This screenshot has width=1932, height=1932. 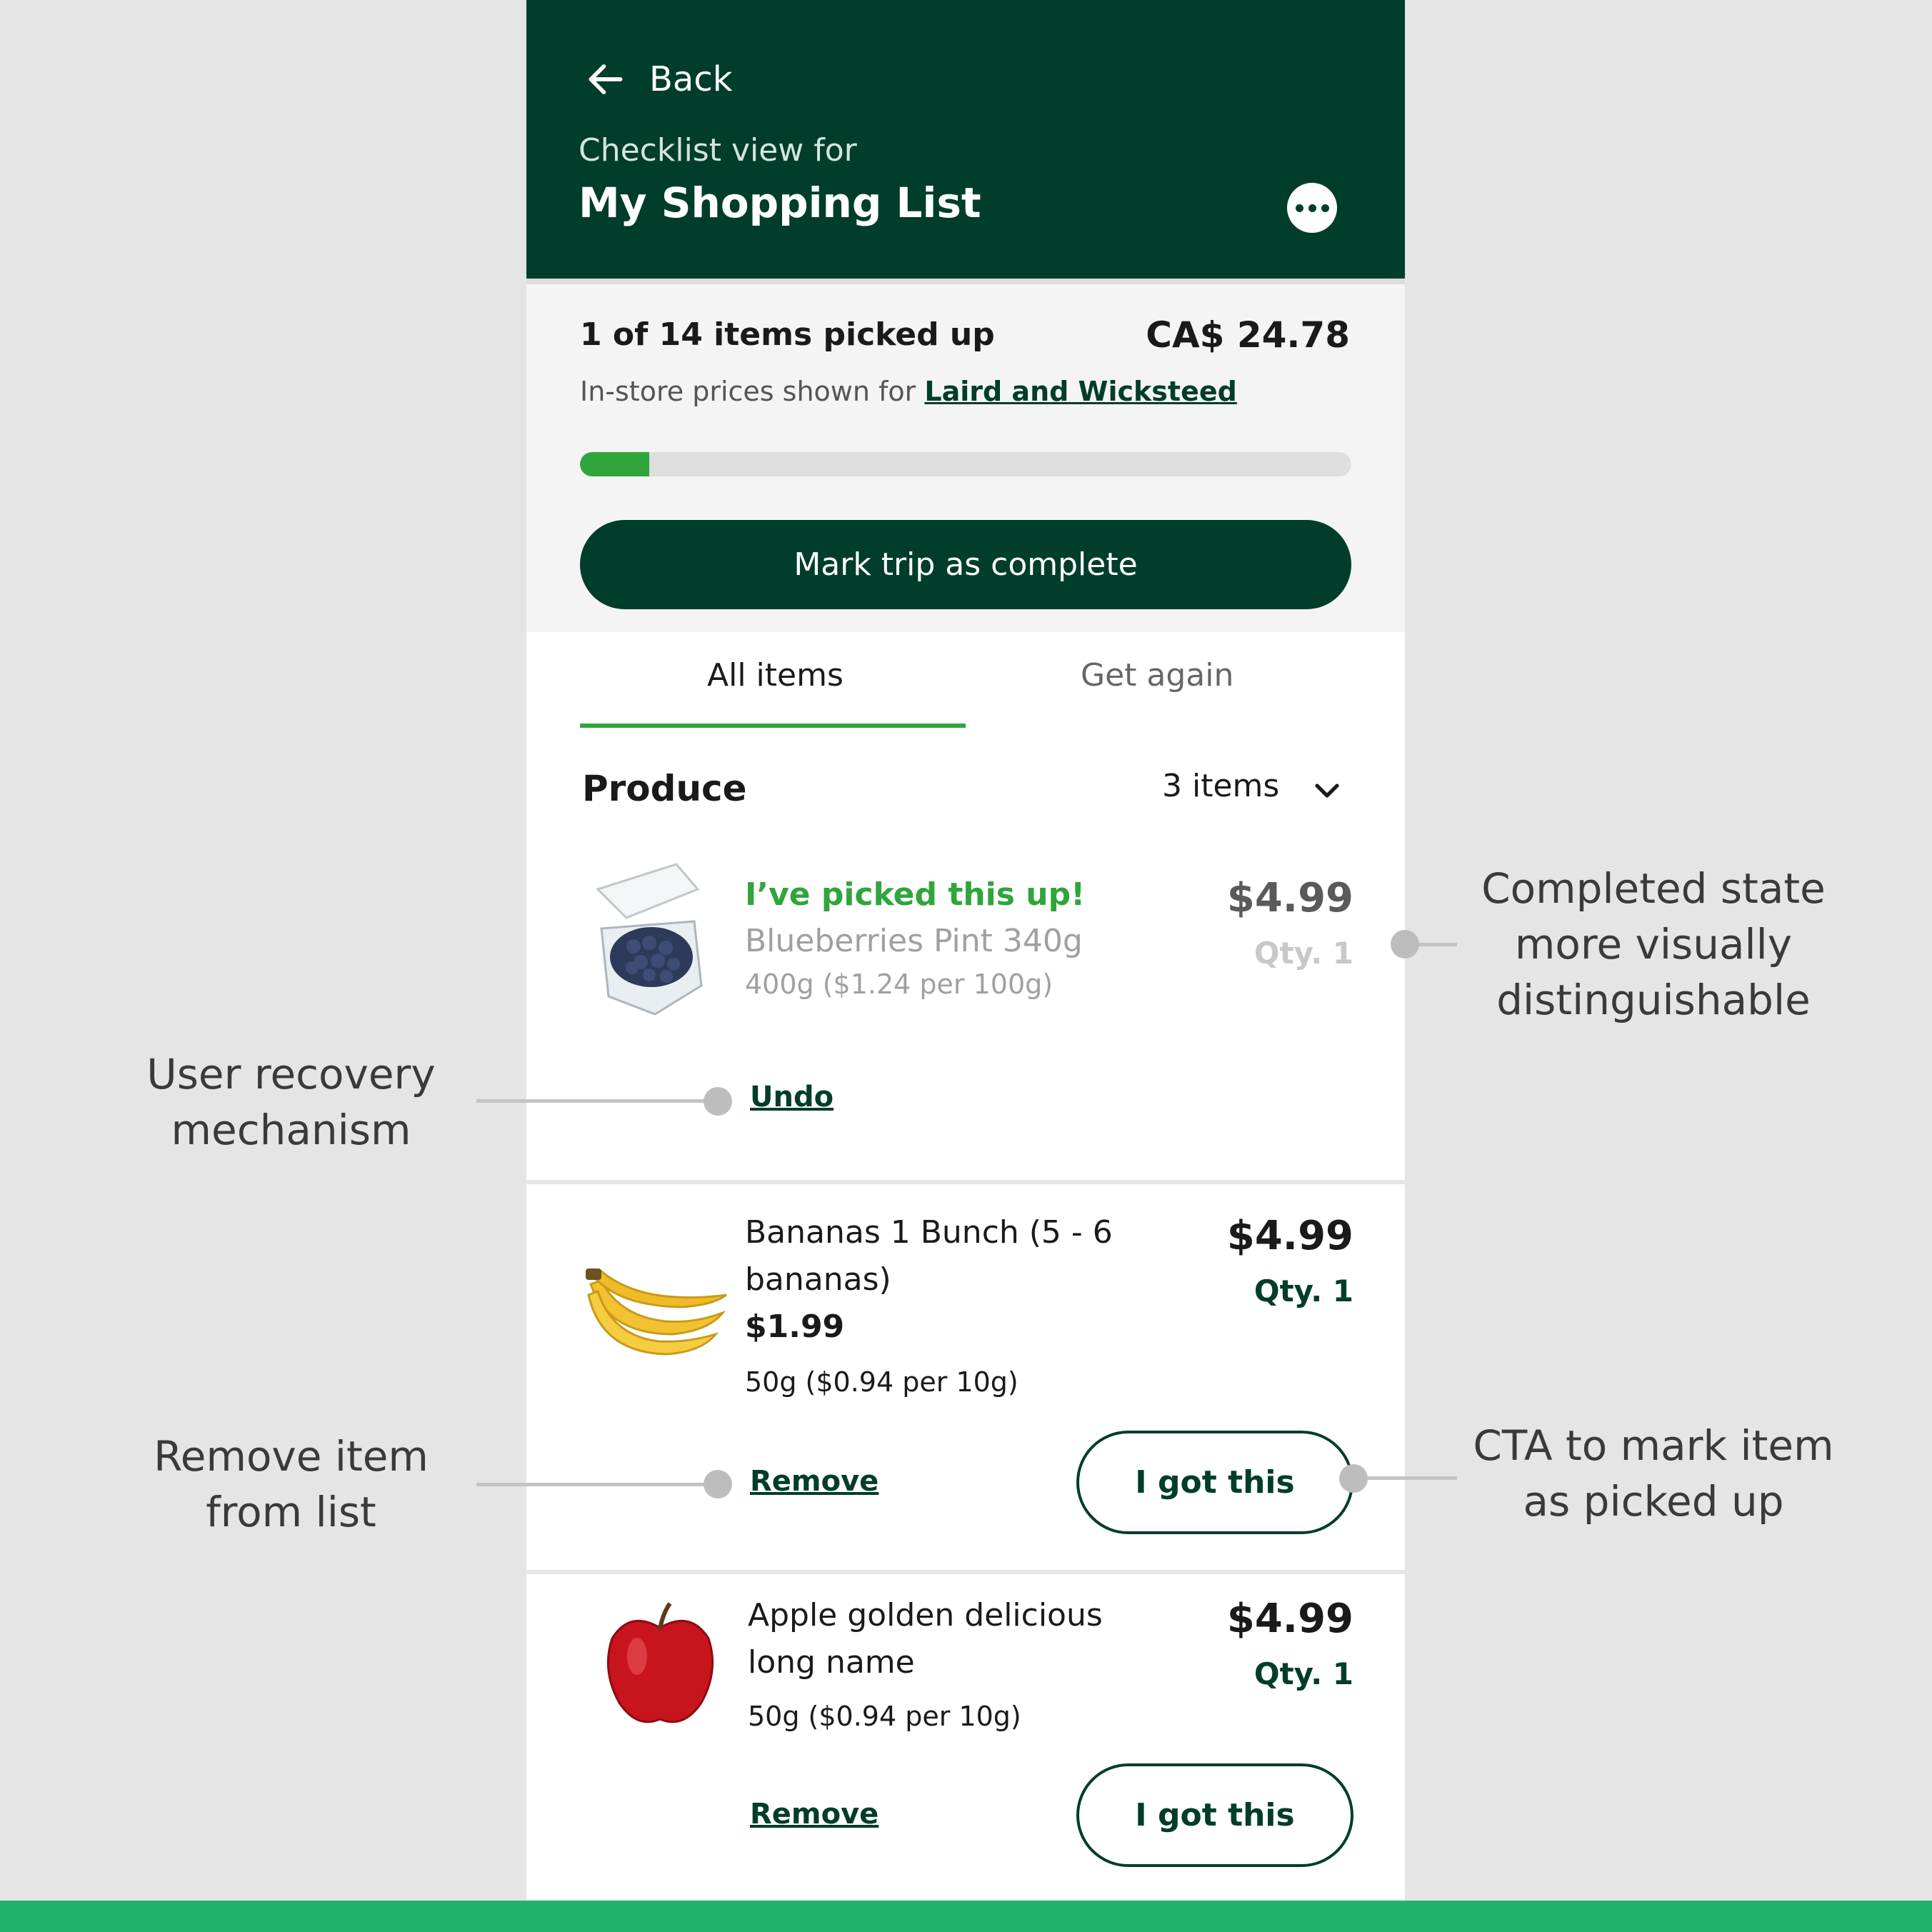 What do you see at coordinates (649, 939) in the screenshot?
I see `blueberries-image` at bounding box center [649, 939].